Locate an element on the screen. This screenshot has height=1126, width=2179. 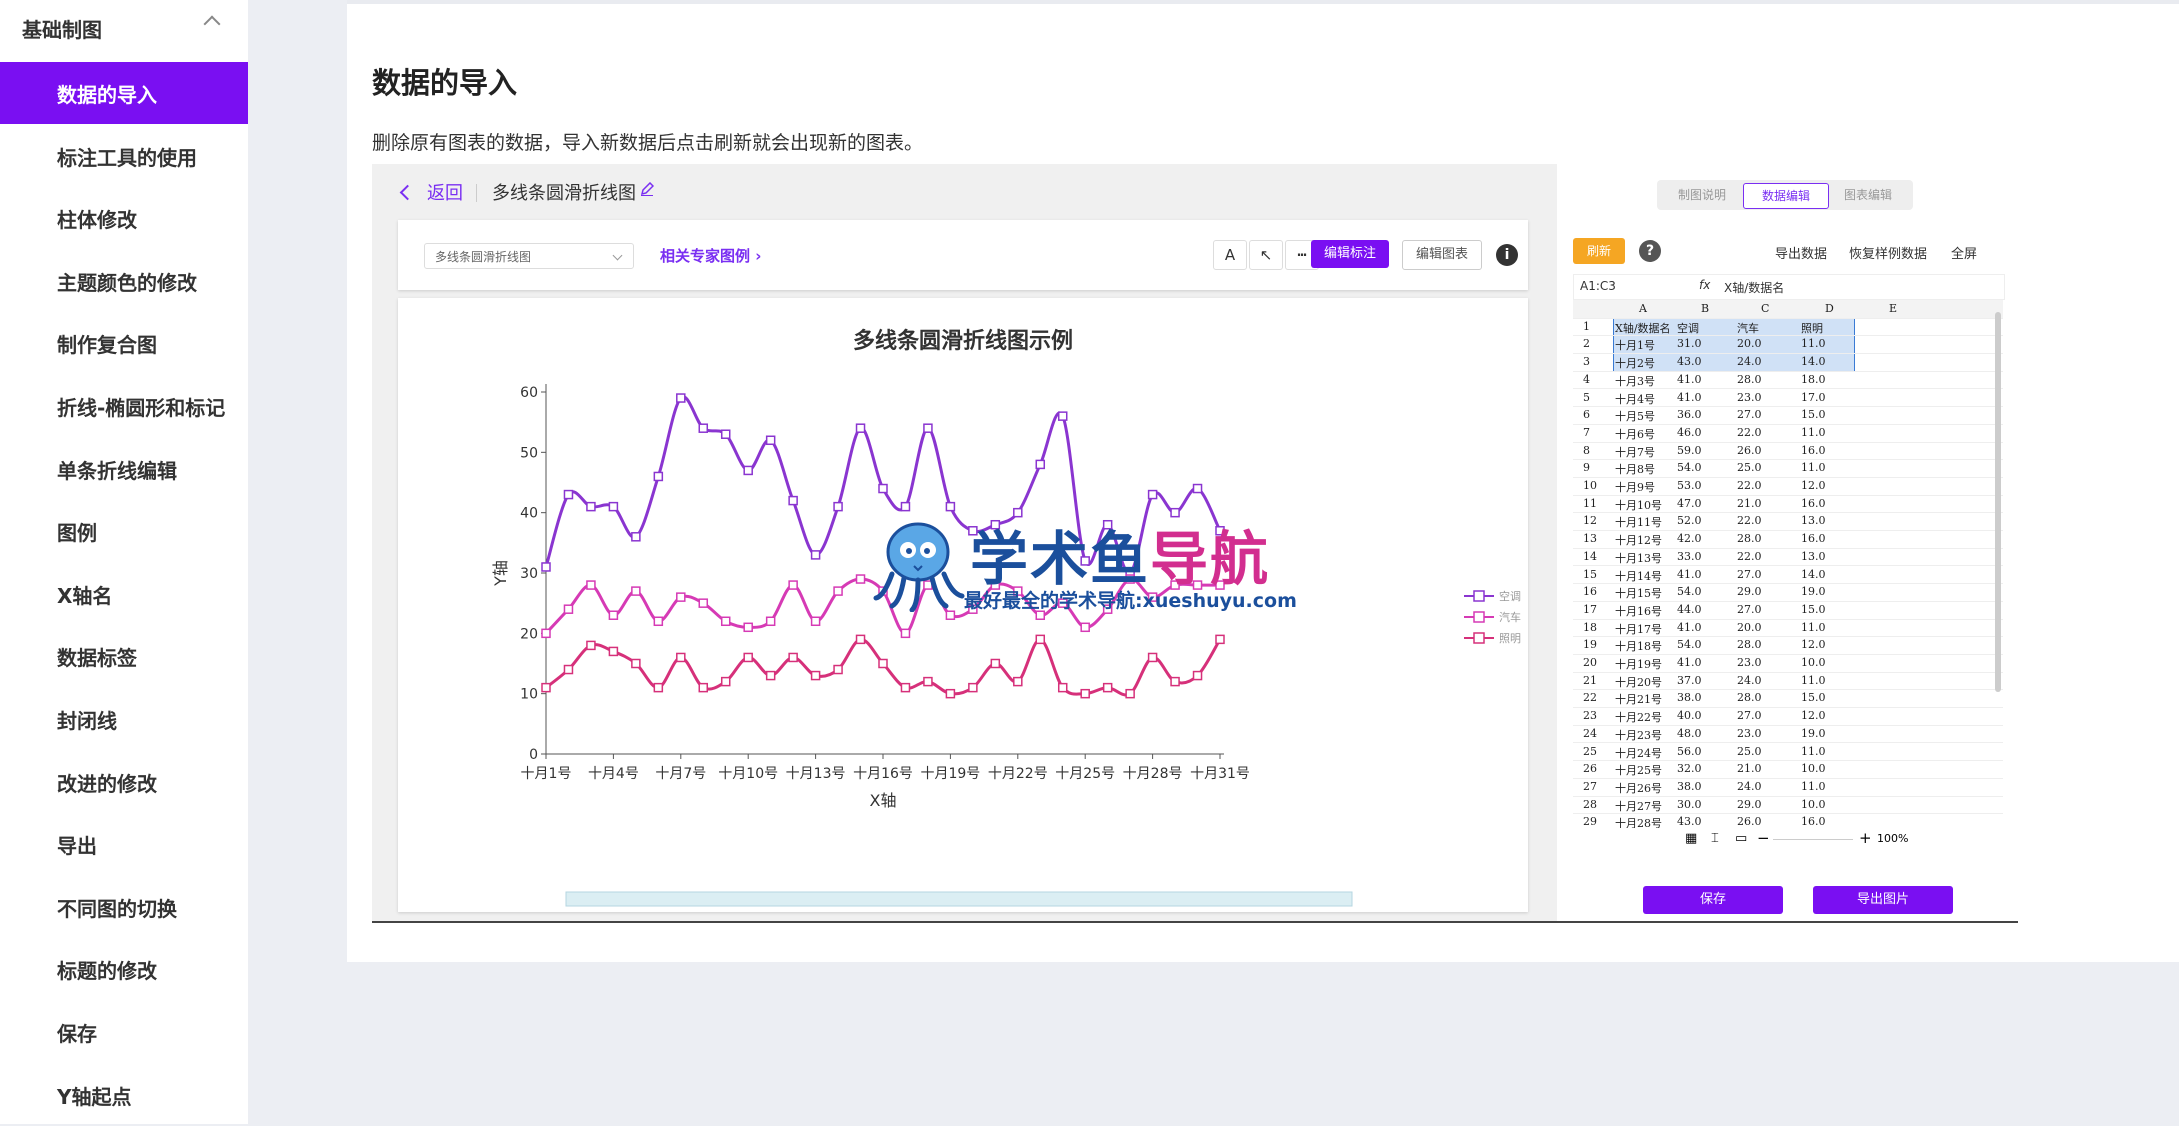
table-cell: 汽车 is located at coordinates (1748, 328).